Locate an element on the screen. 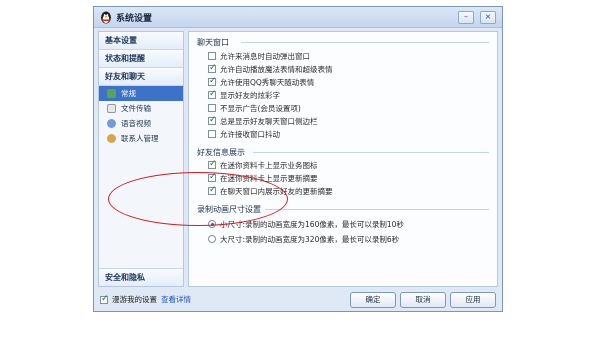 The image size is (600, 340). file-transfer-icon is located at coordinates (111, 108).